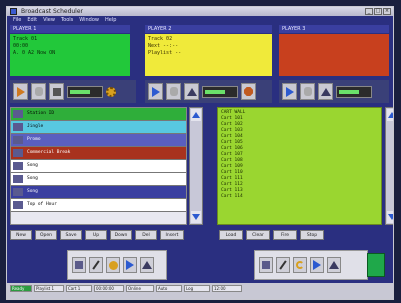  Describe the element at coordinates (34, 53) in the screenshot. I see `deck-1-line: A. 0 A2 Now ON` at that location.